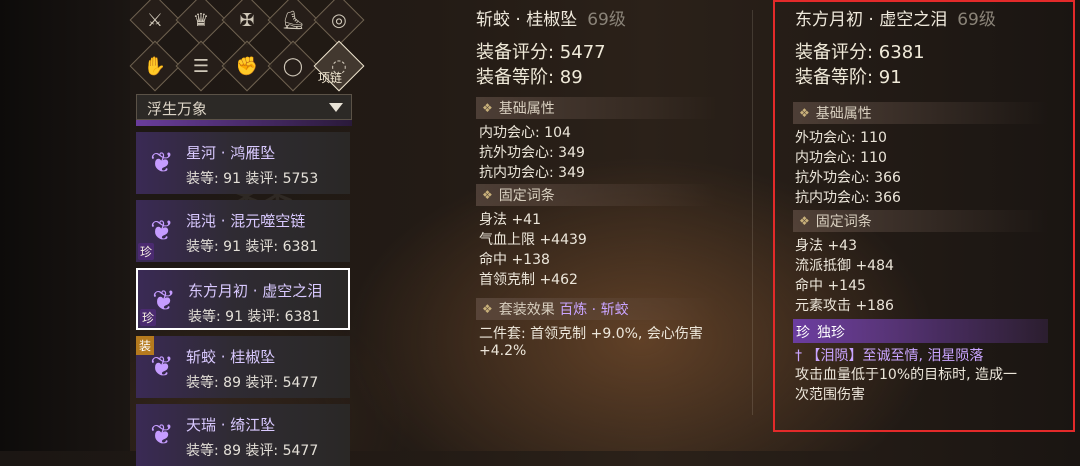 The height and width of the screenshot is (466, 1080). I want to click on base-stat: 外功会心: 110, so click(841, 138).